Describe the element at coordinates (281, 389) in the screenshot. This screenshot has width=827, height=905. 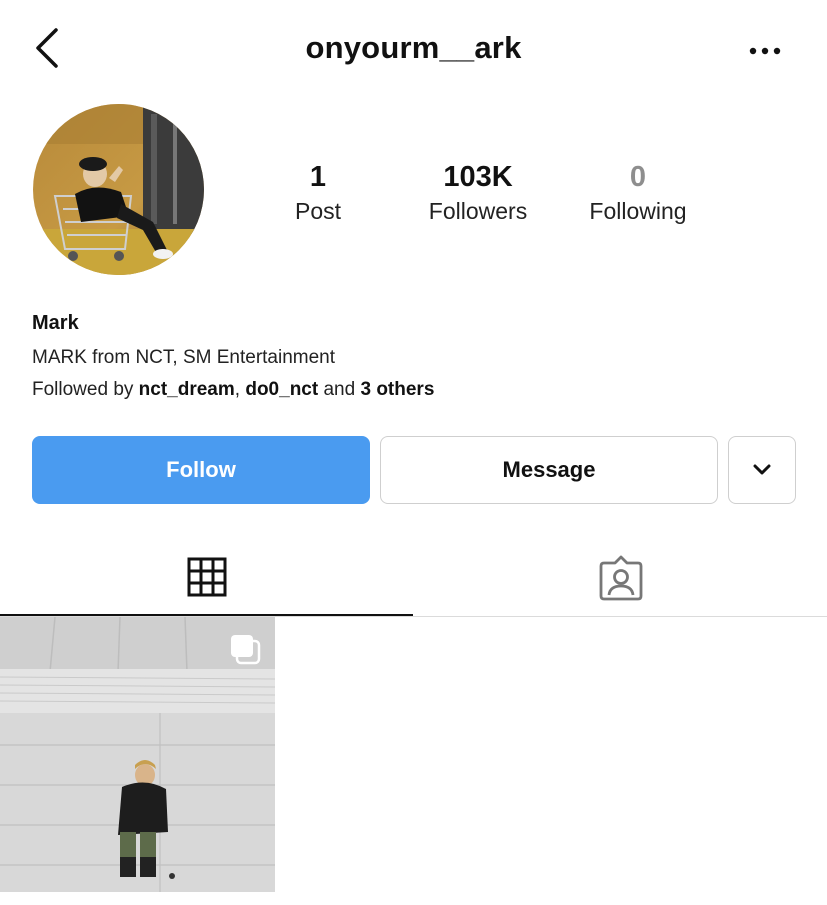
I see `mutual-follower-2: do0_nct` at that location.